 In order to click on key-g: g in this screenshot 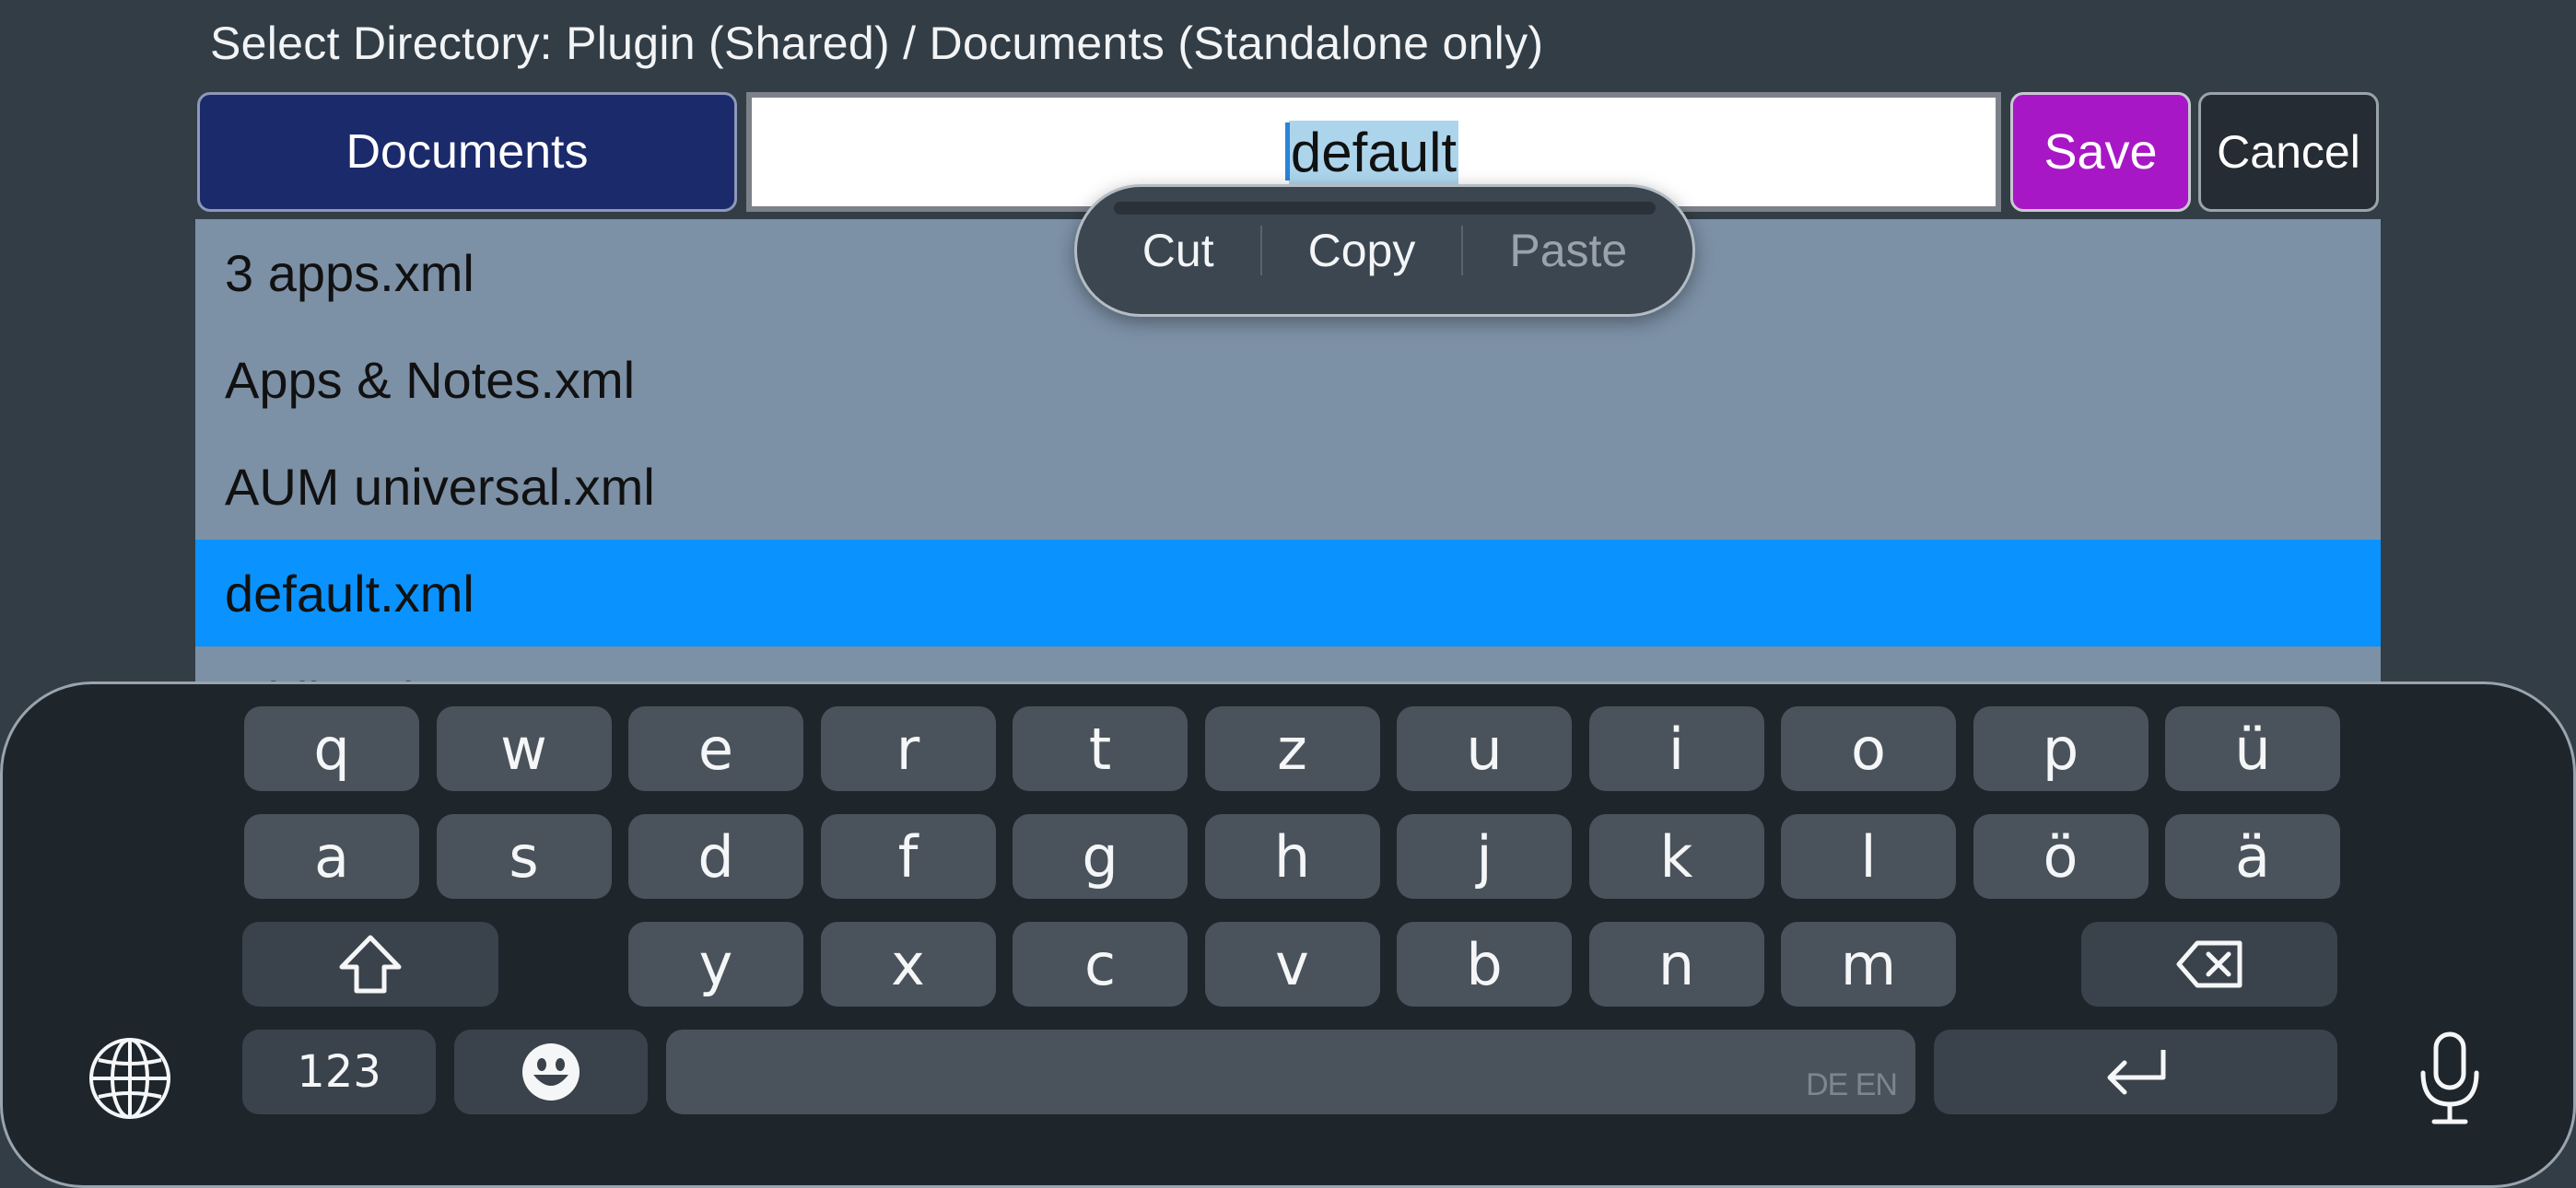, I will do `click(1100, 856)`.